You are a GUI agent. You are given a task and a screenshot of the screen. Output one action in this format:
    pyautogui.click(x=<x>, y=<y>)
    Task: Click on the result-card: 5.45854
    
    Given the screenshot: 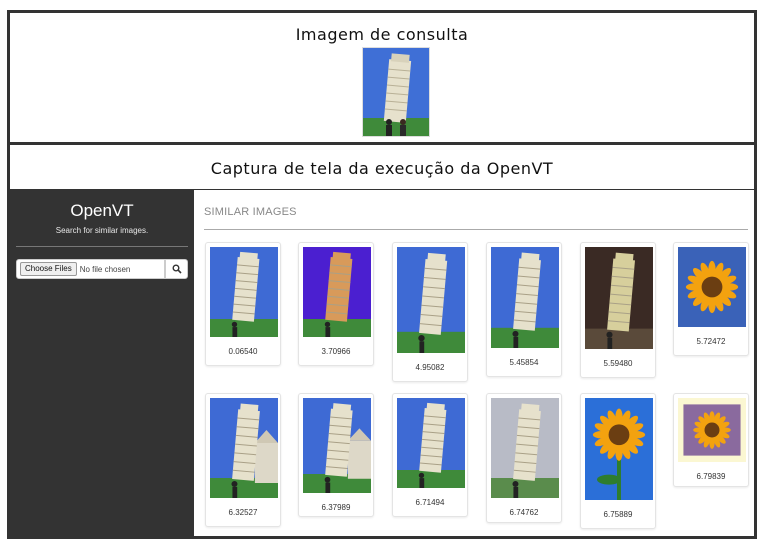 What is the action you would take?
    pyautogui.click(x=524, y=309)
    